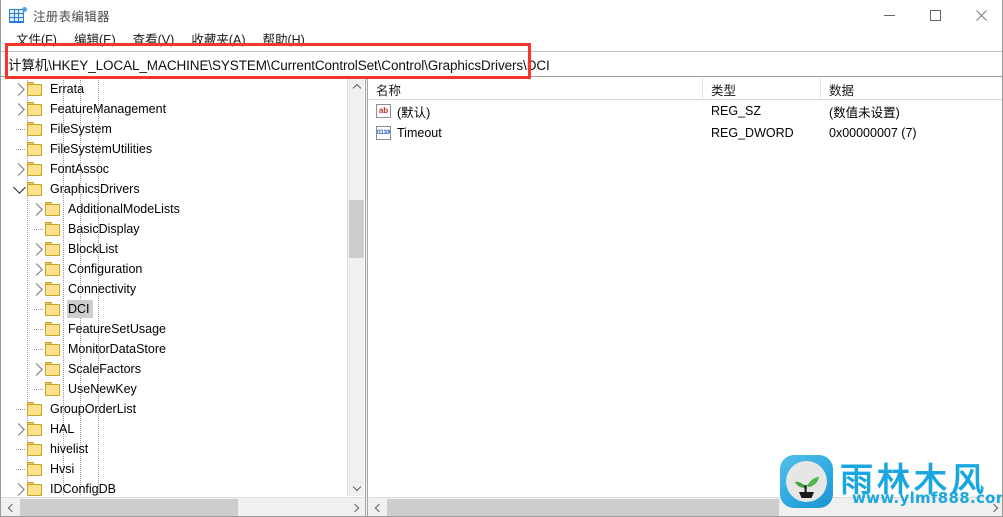 This screenshot has height=517, width=1003. What do you see at coordinates (95, 189) in the screenshot?
I see `tree-item-label: GraphicsDrivers` at bounding box center [95, 189].